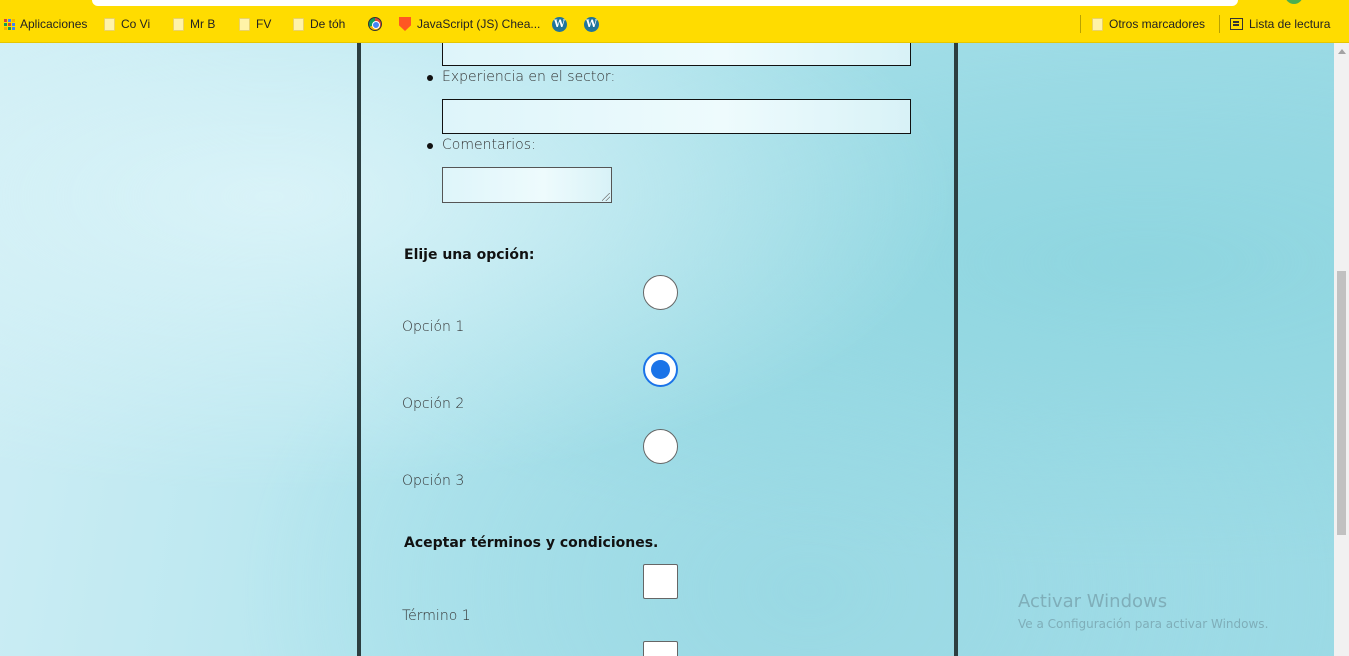 The image size is (1349, 656). Describe the element at coordinates (433, 404) in the screenshot. I see `option-2-label: Opción 2` at that location.